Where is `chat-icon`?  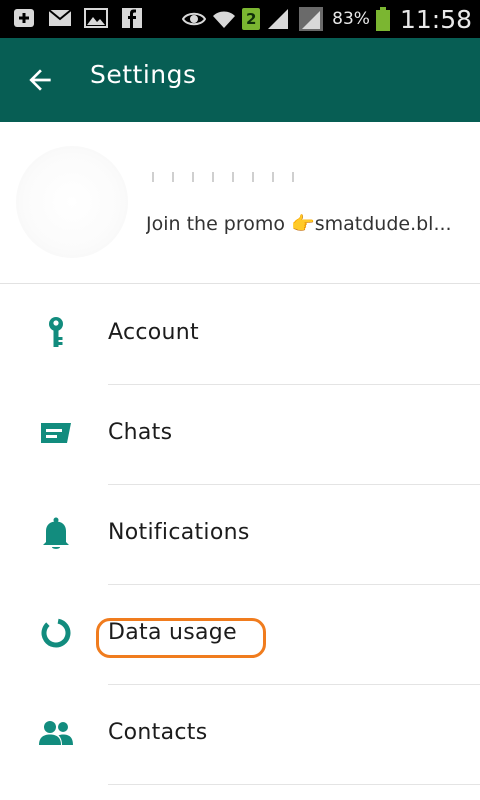 chat-icon is located at coordinates (56, 433).